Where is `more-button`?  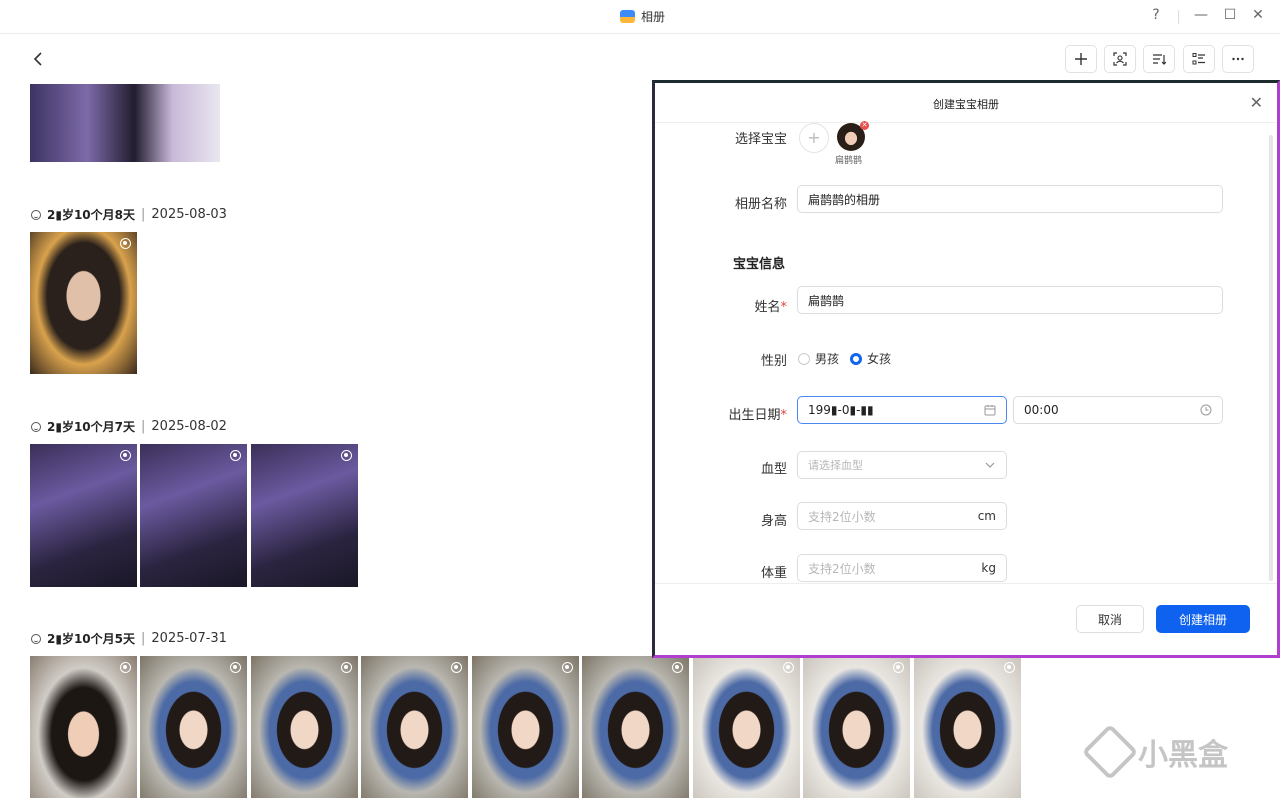 more-button is located at coordinates (1238, 59).